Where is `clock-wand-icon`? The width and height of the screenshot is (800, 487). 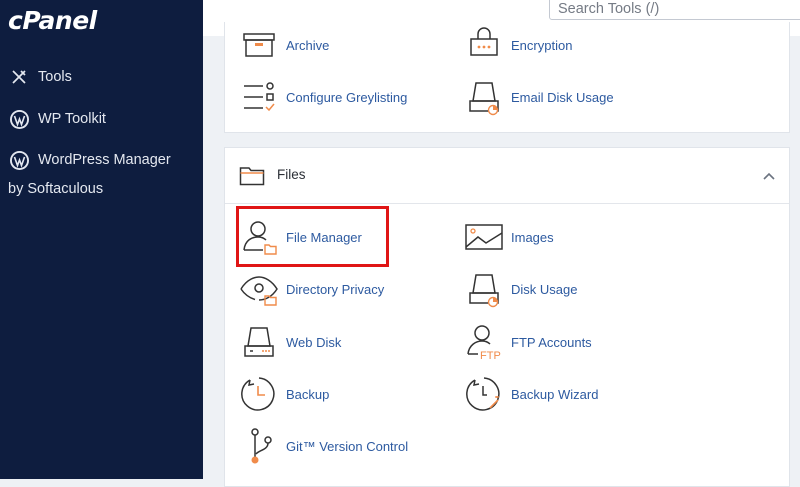 clock-wand-icon is located at coordinates (484, 394).